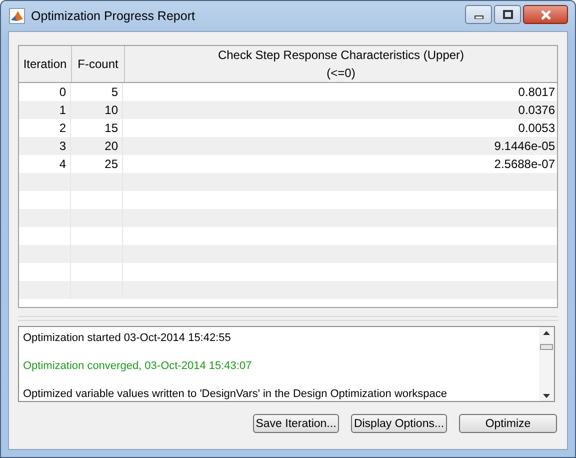  Describe the element at coordinates (546, 333) in the screenshot. I see `up-arrow-icon` at that location.